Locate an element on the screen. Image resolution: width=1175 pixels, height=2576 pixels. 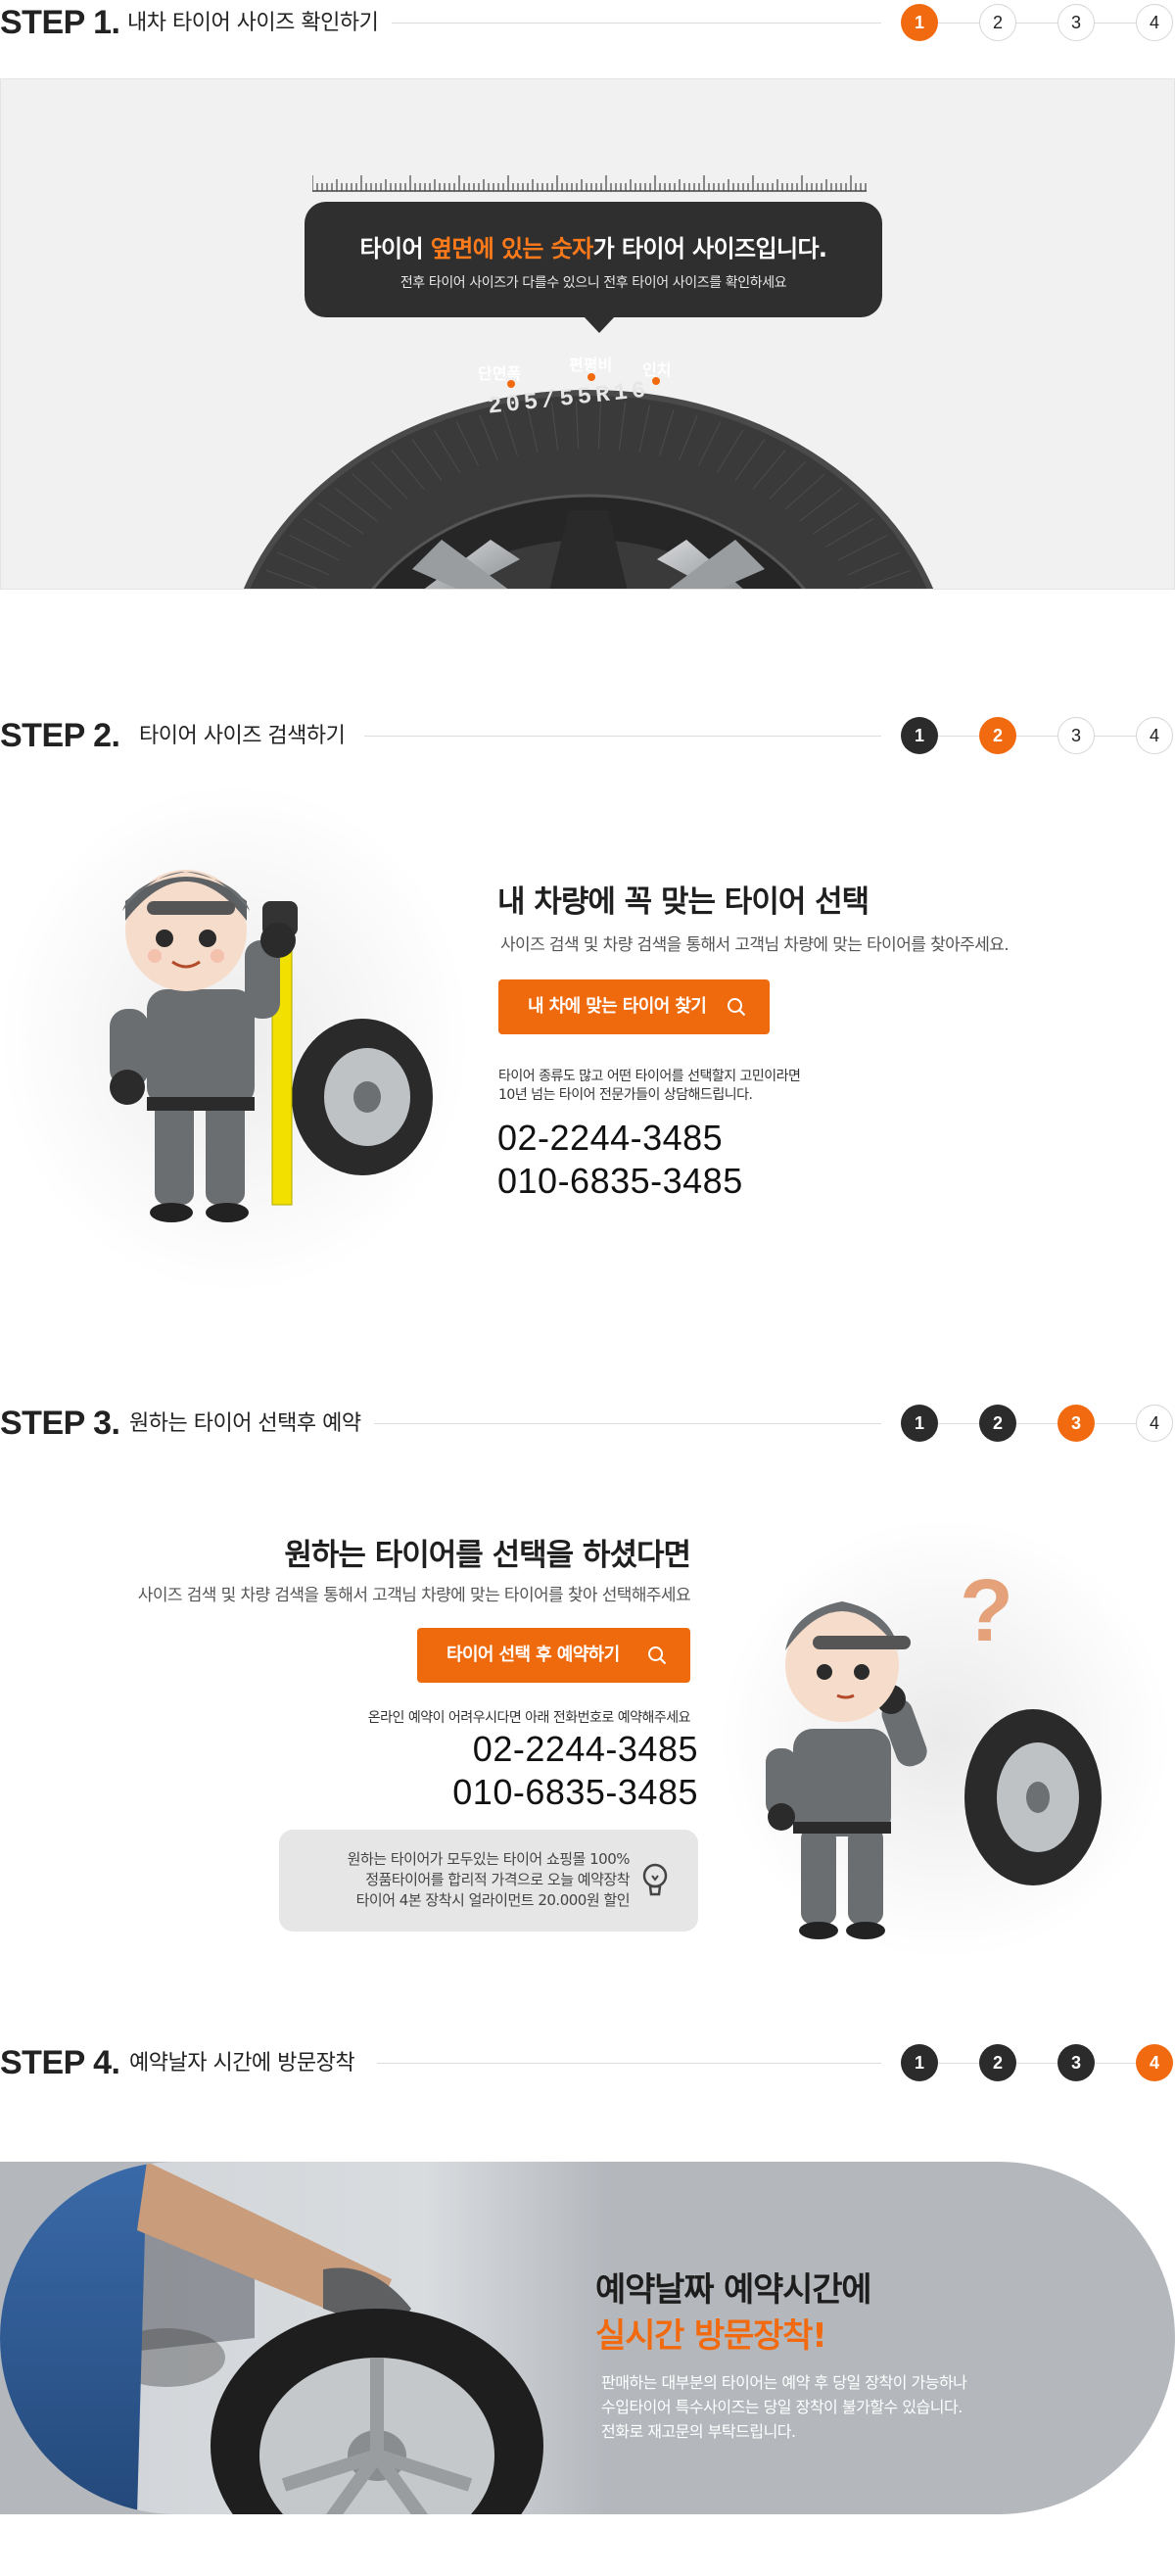
mechanic-measuring-illustration is located at coordinates (235, 1039).